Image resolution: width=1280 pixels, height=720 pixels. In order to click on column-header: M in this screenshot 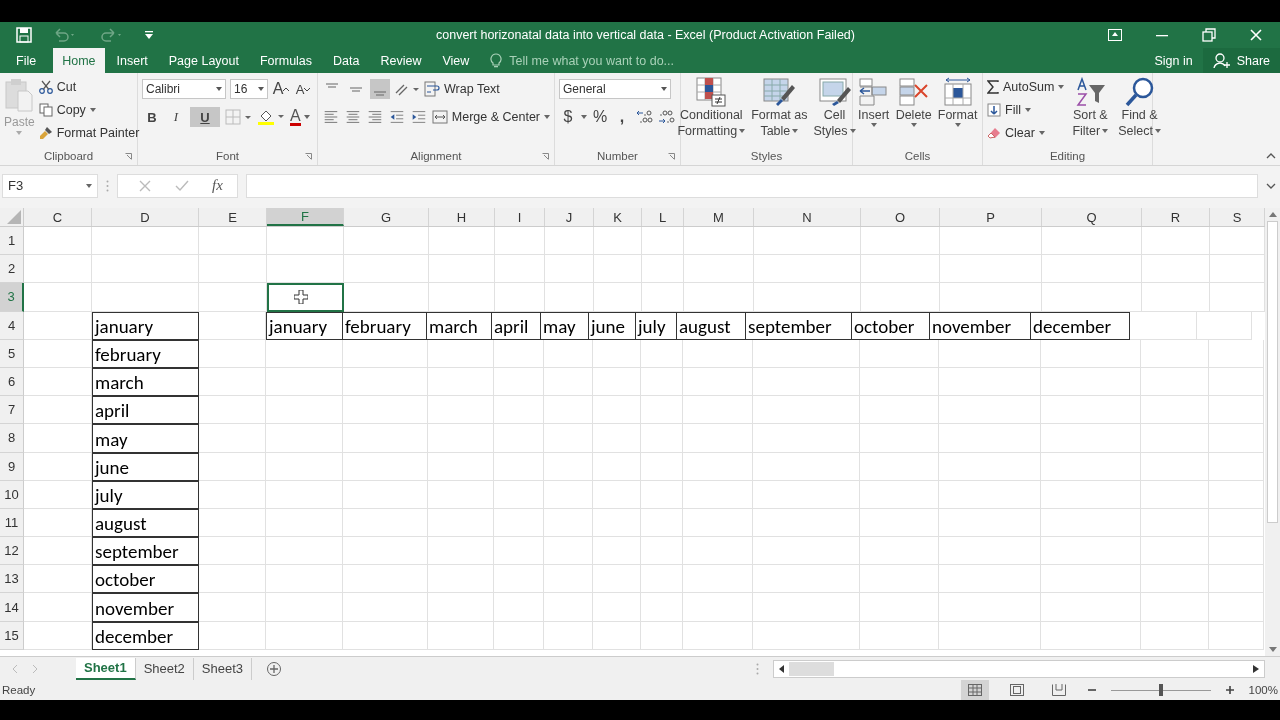, I will do `click(719, 217)`.